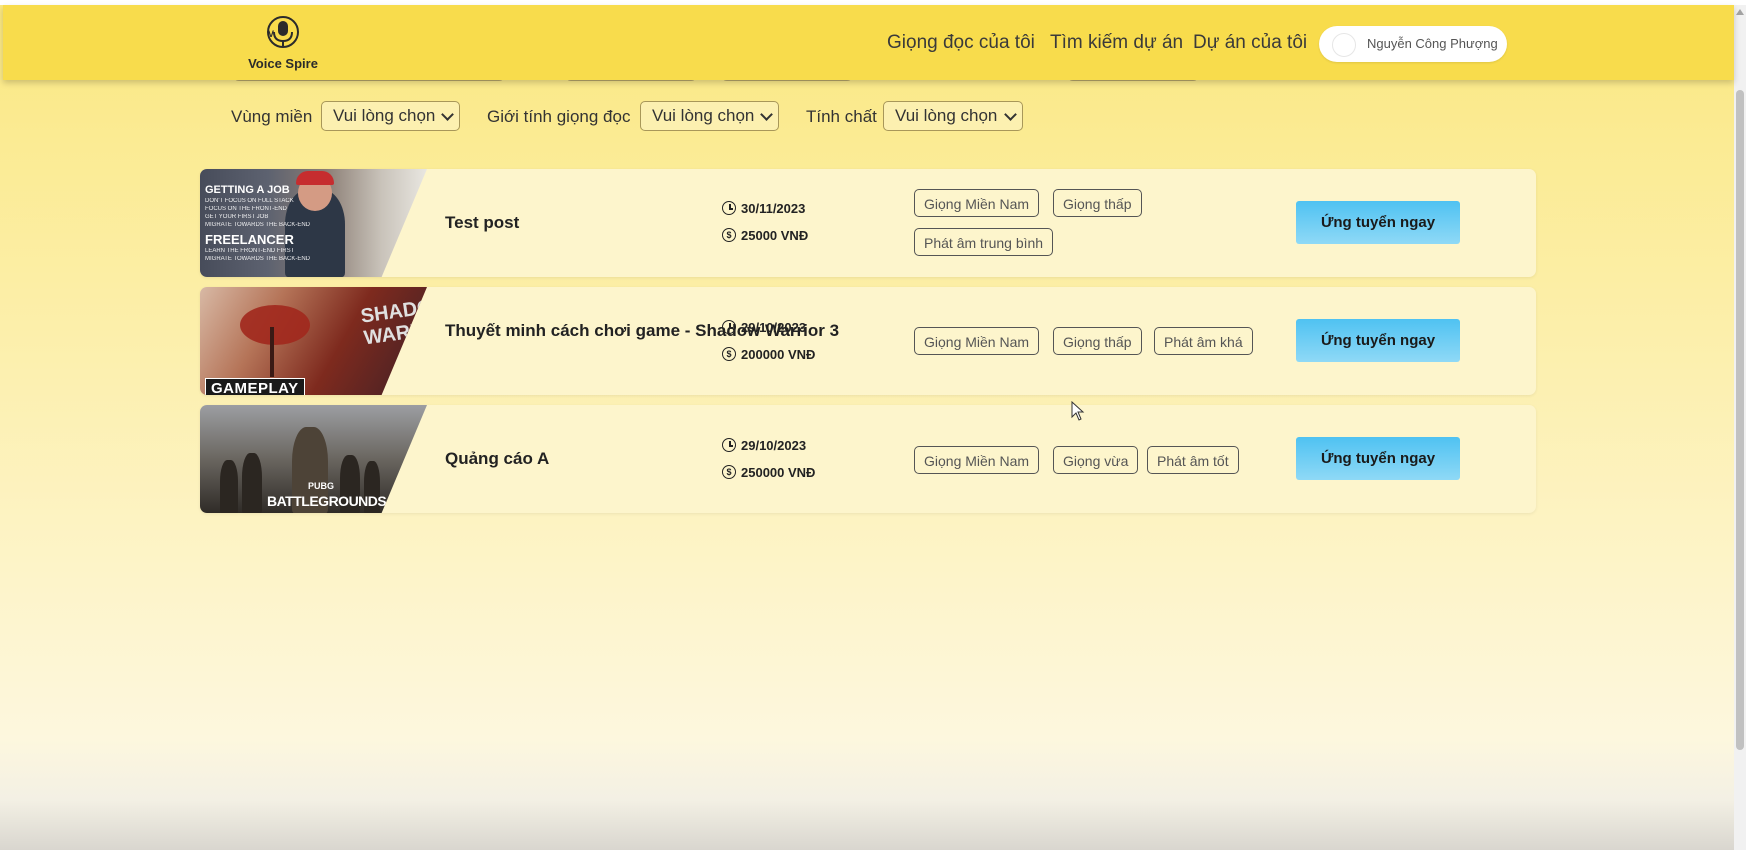  Describe the element at coordinates (1250, 43) in the screenshot. I see `nav-my-projects: Dự án của tôi` at that location.